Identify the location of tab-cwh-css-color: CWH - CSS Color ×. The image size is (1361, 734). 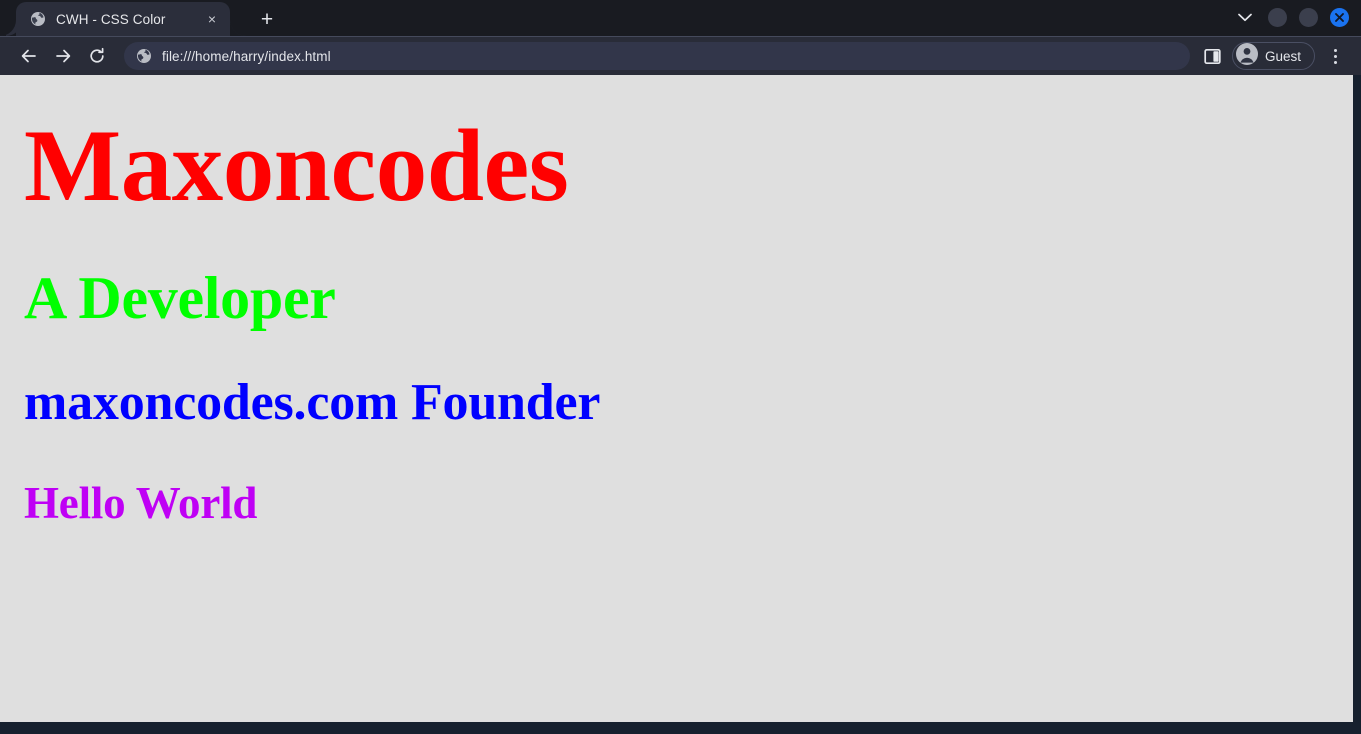
(123, 19).